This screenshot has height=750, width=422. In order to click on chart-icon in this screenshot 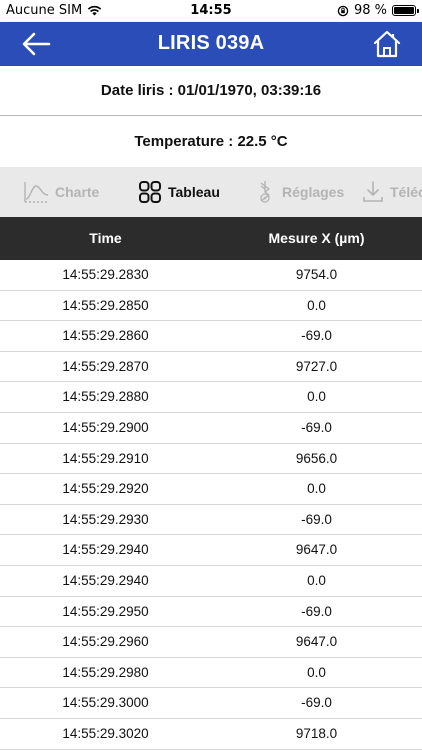, I will do `click(36, 192)`.